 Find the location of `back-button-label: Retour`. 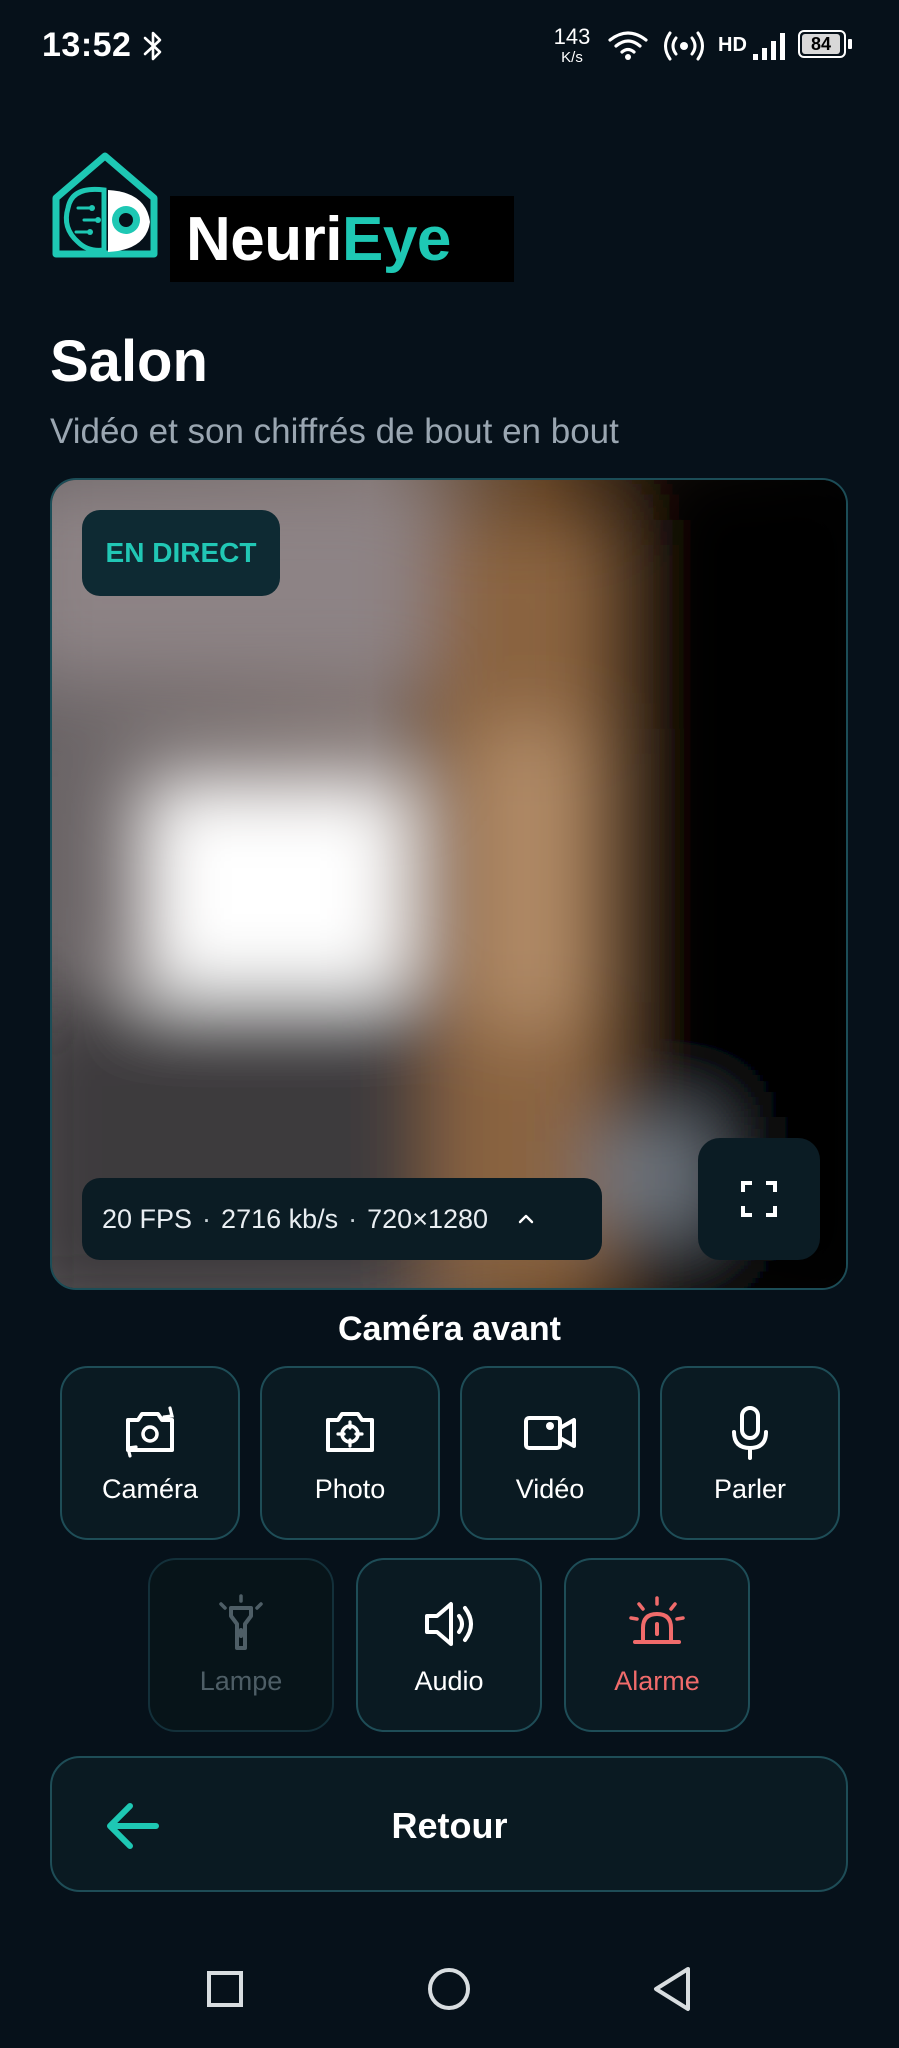

back-button-label: Retour is located at coordinates (449, 1825).